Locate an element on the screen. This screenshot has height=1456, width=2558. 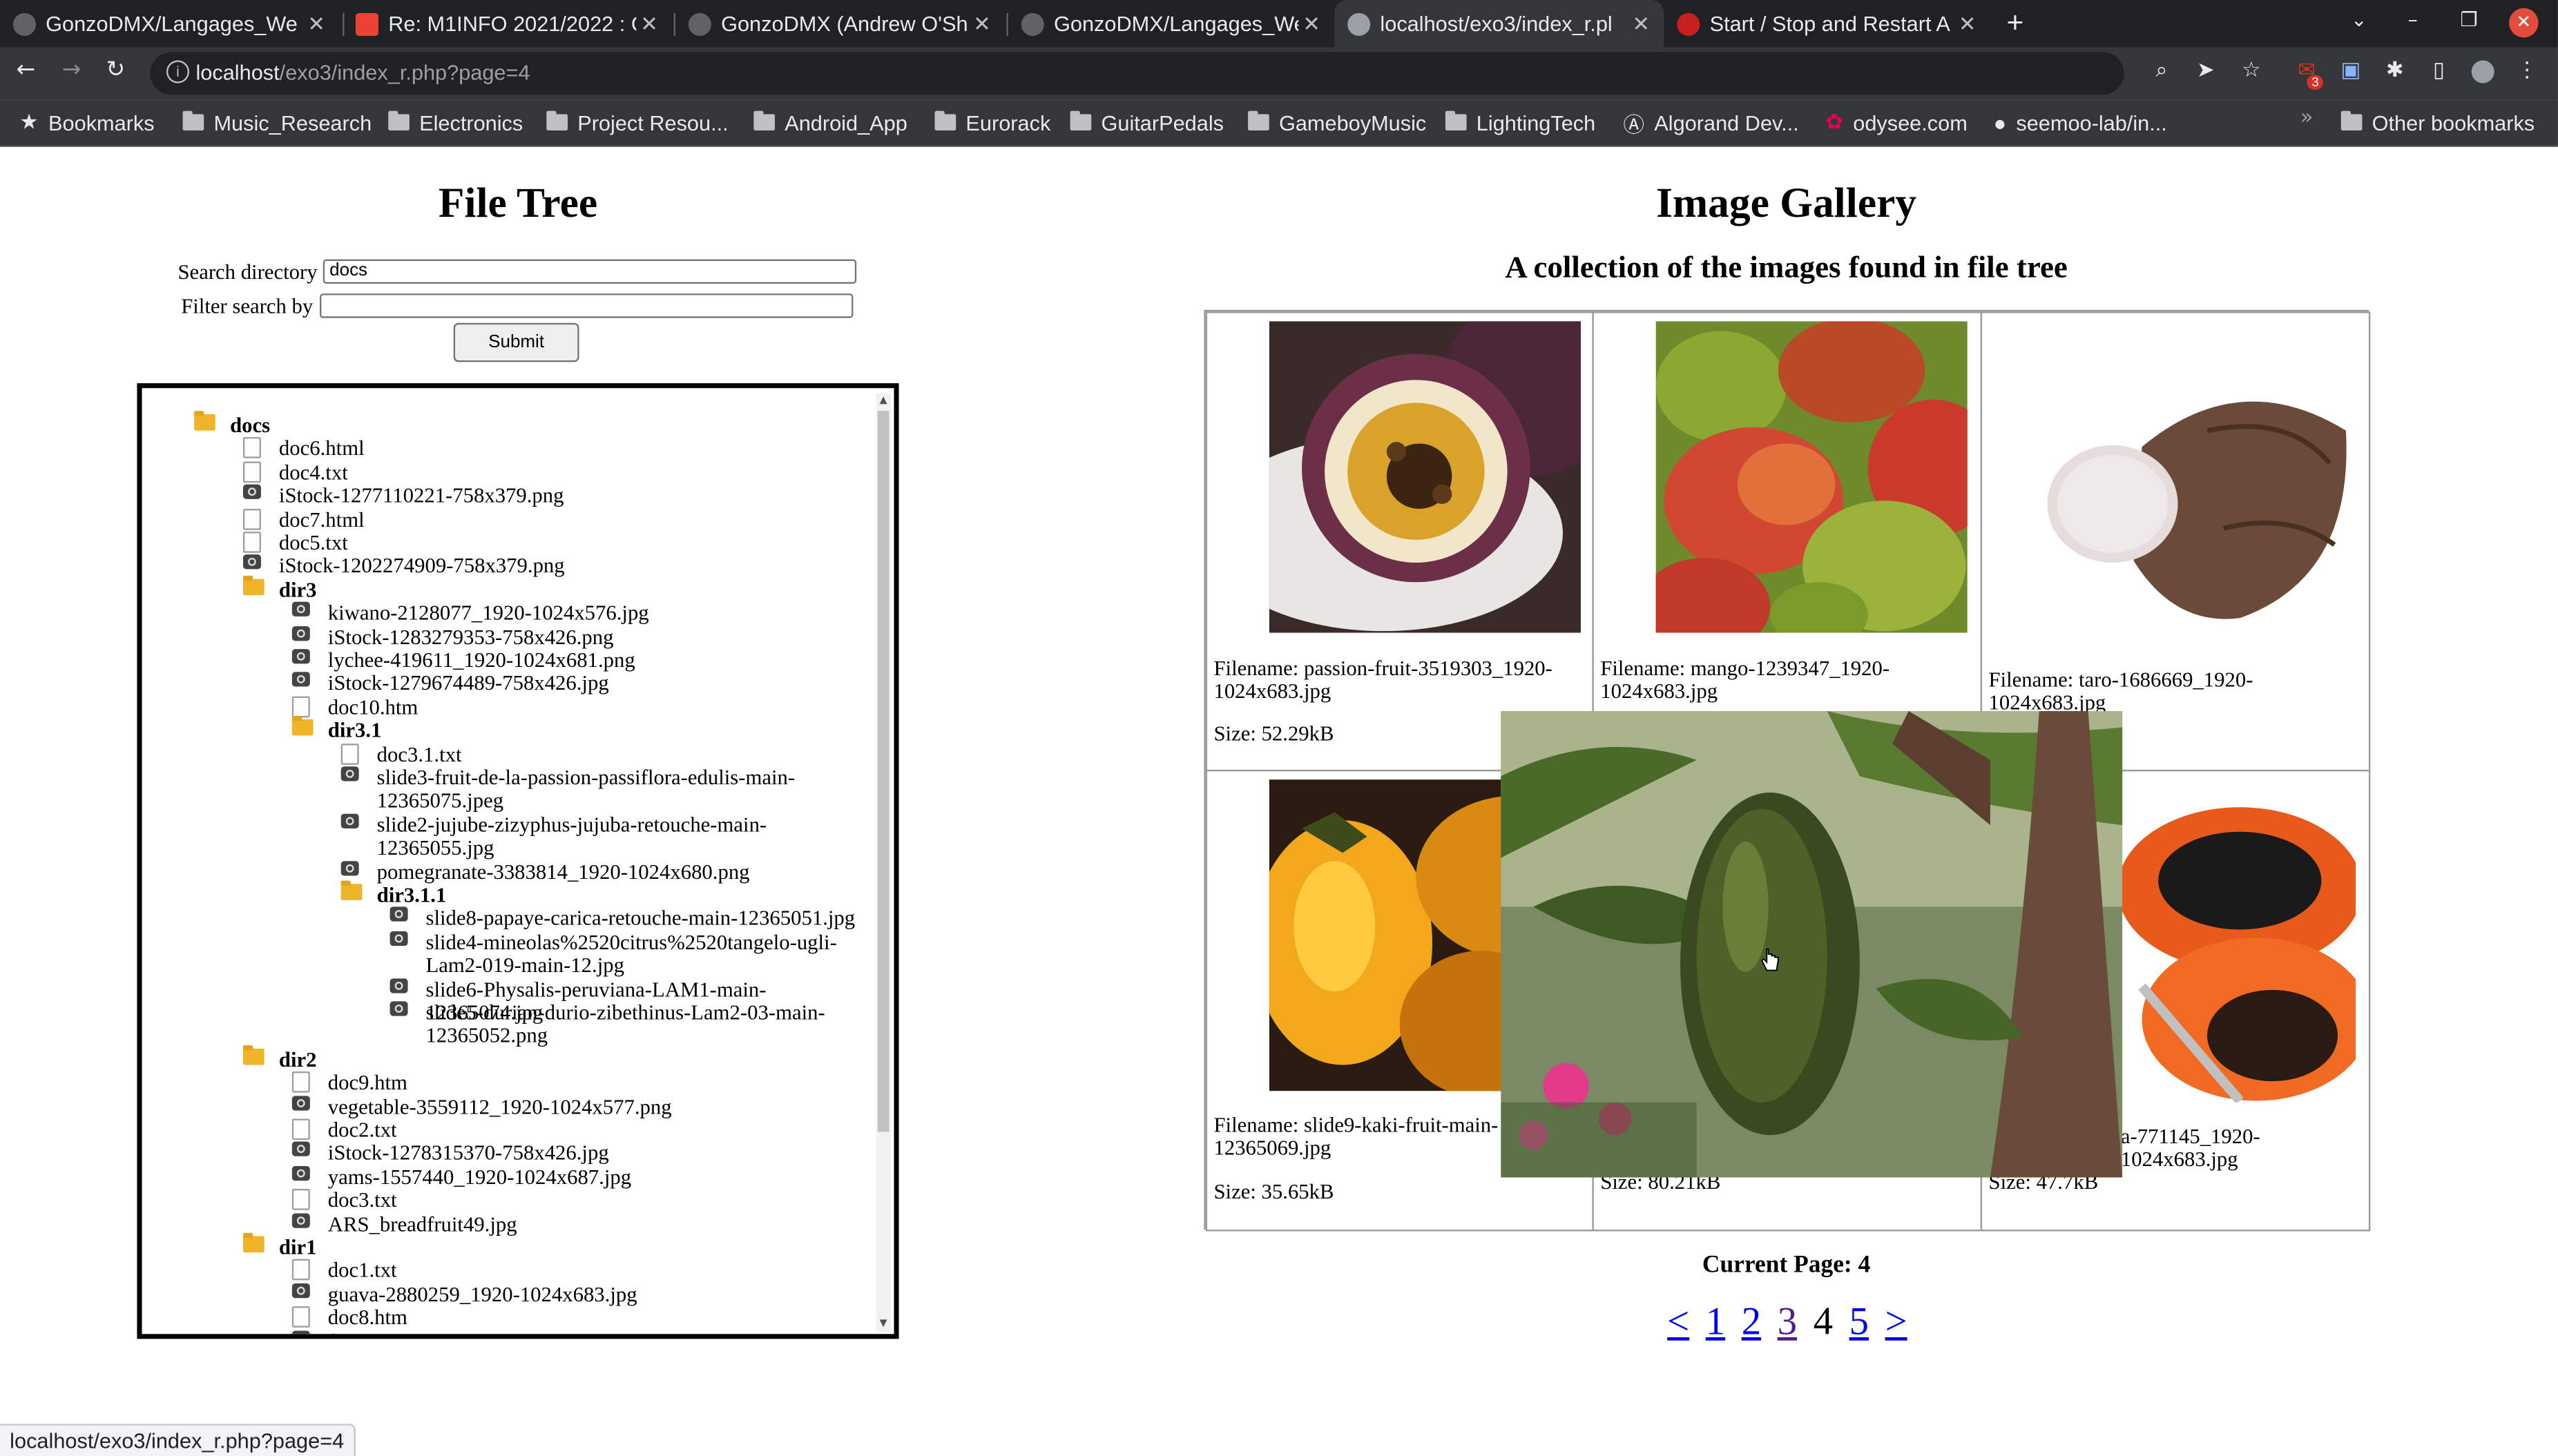
extensions-icon: ✱ is located at coordinates (2394, 71).